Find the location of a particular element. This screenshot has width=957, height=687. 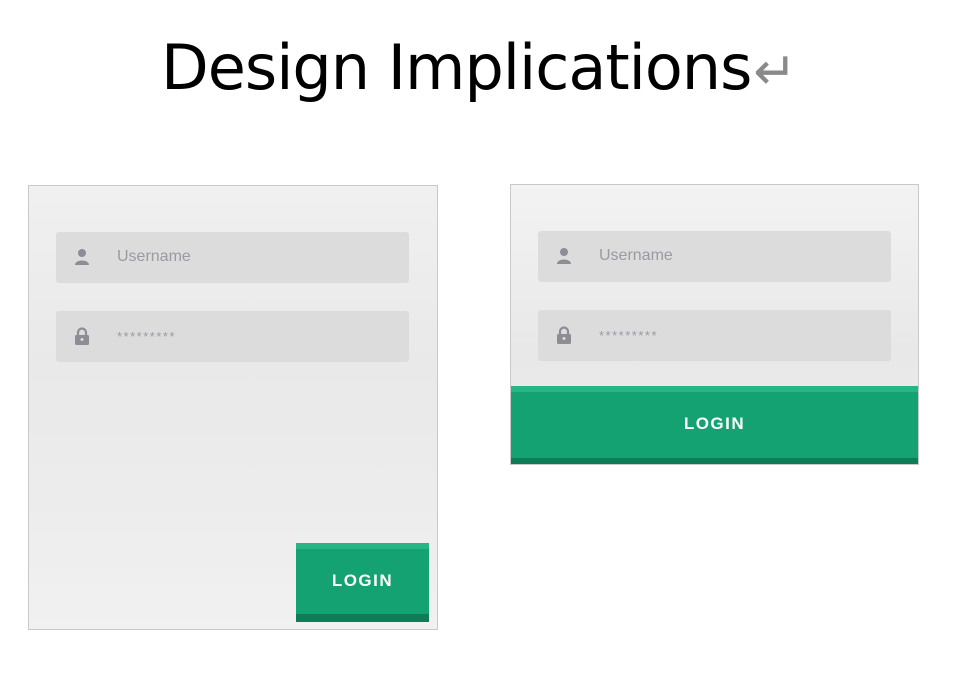

slide-title: Design Implications↵ is located at coordinates (478, 70).